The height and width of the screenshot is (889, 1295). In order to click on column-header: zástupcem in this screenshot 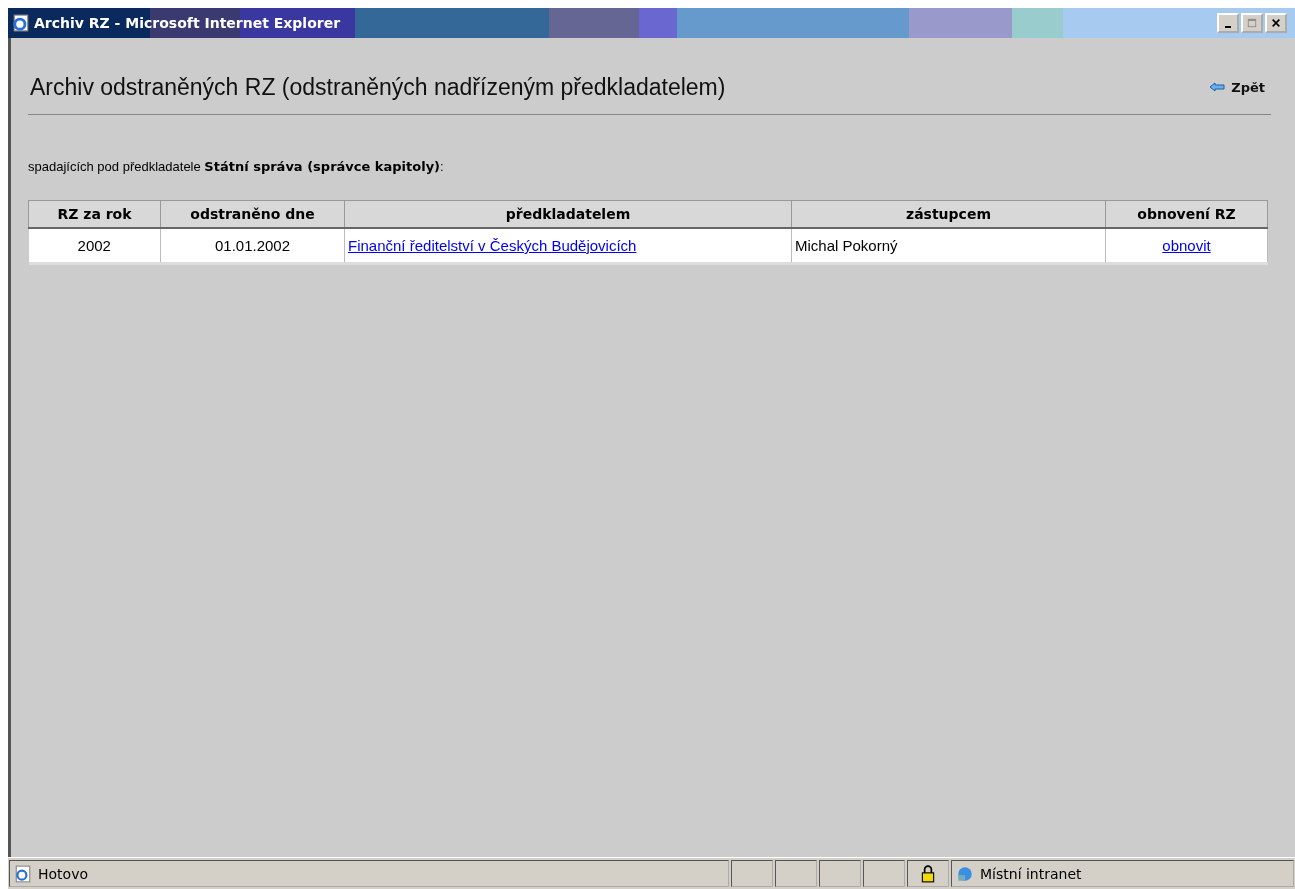, I will do `click(948, 214)`.